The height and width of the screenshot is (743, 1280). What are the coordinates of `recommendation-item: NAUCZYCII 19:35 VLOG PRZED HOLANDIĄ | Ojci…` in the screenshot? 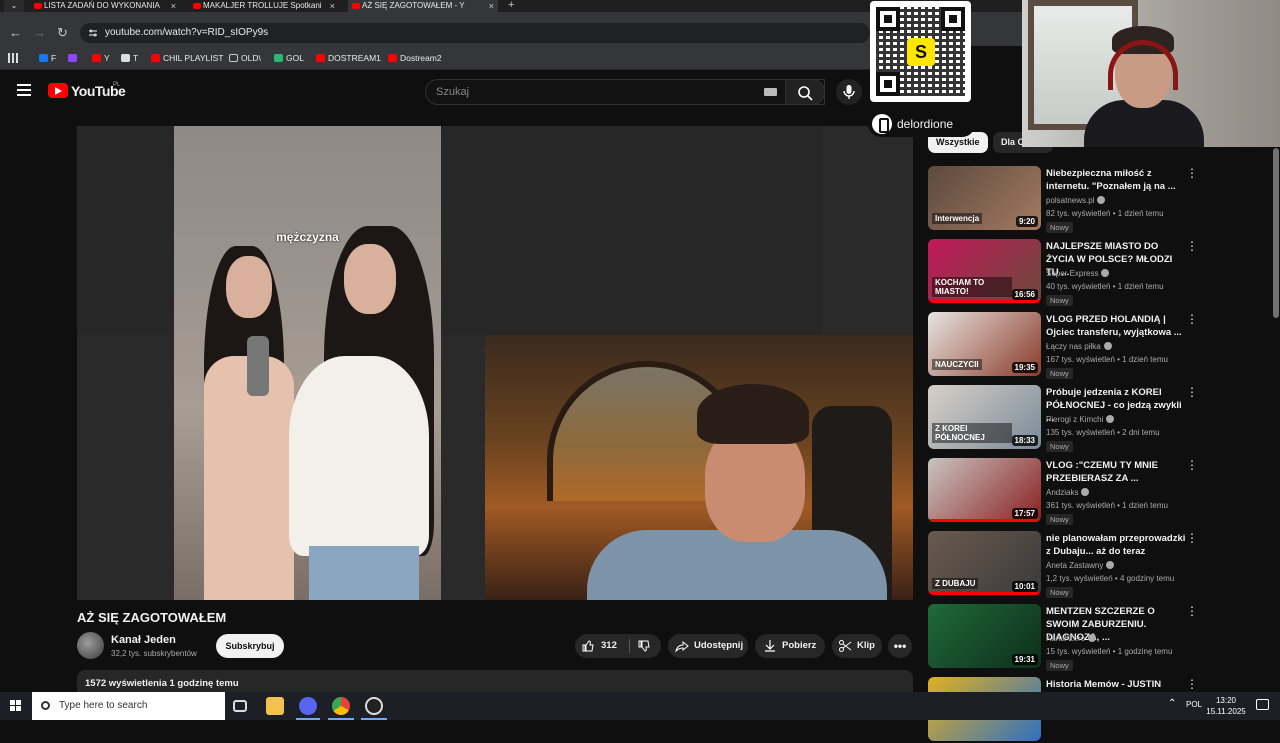 It's located at (1098, 345).